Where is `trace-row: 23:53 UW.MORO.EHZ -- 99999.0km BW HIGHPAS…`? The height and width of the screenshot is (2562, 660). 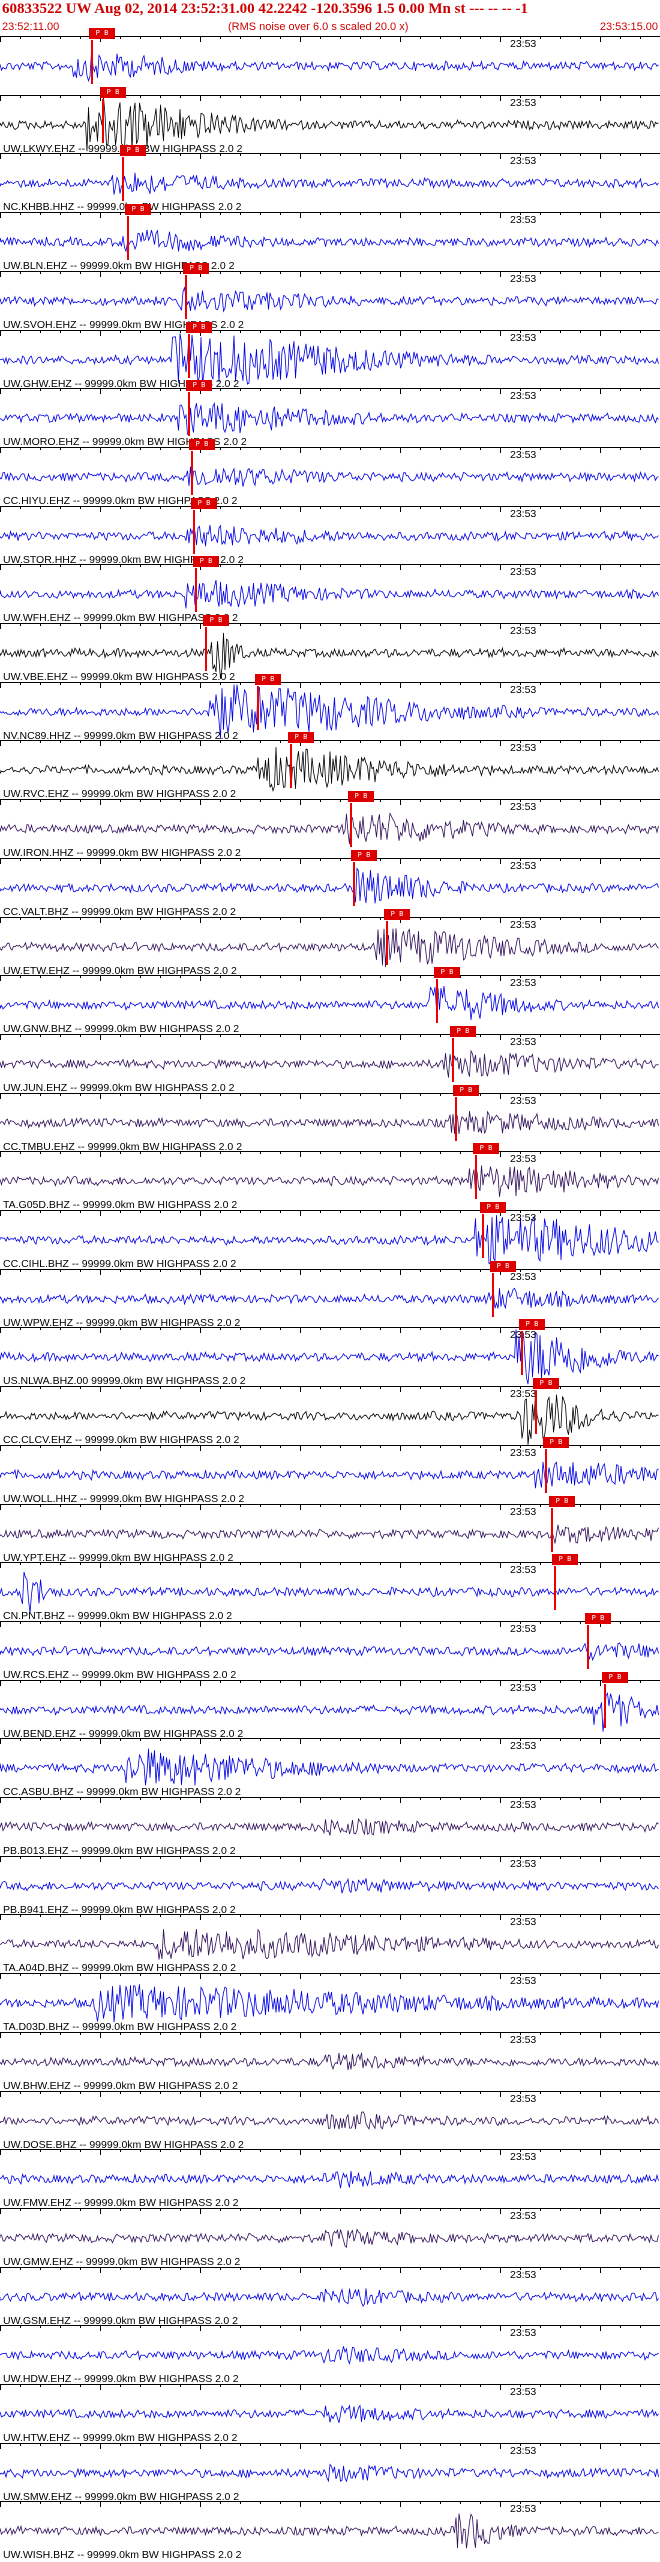
trace-row: 23:53 UW.MORO.EHZ -- 99999.0km BW HIGHPAS… is located at coordinates (330, 414).